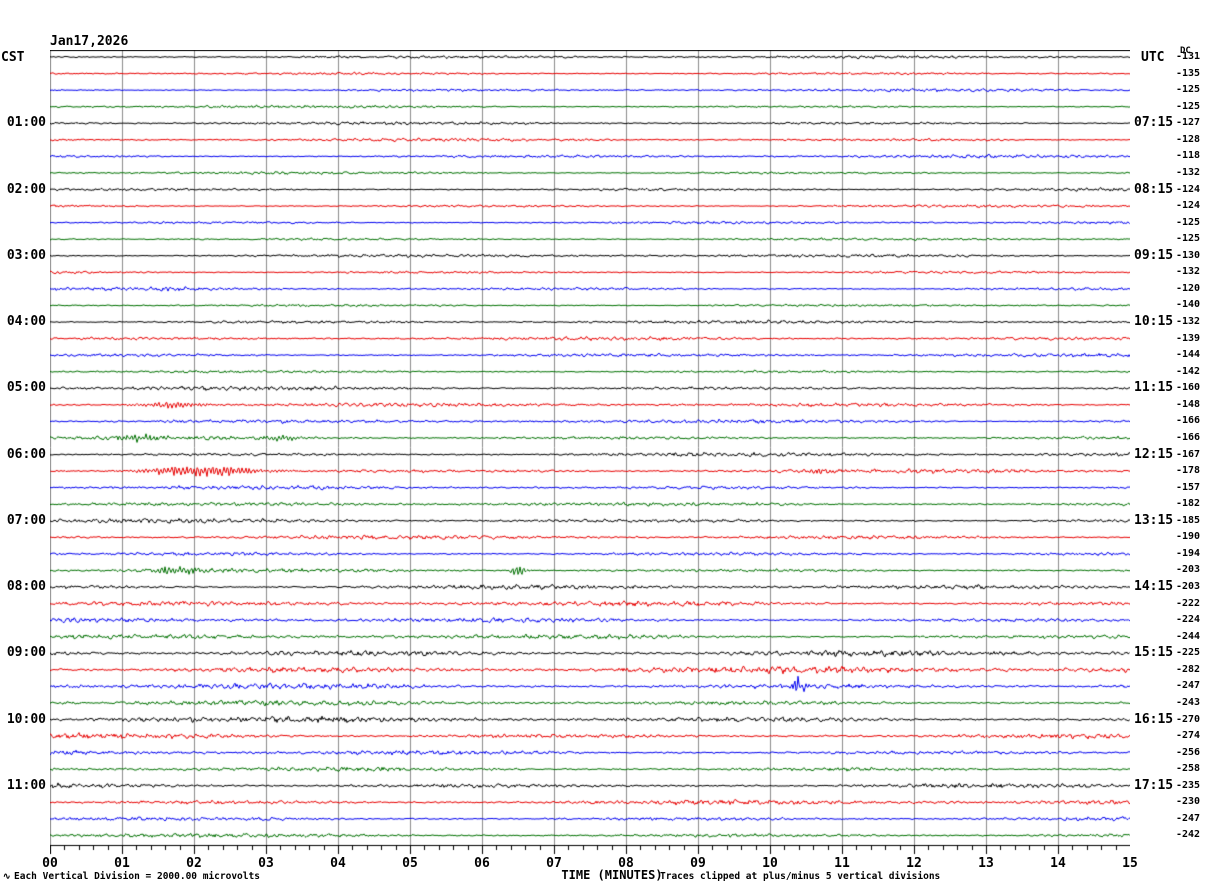 Image resolution: width=1210 pixels, height=886 pixels. What do you see at coordinates (122, 863) in the screenshot?
I see `x-tick-label: 01` at bounding box center [122, 863].